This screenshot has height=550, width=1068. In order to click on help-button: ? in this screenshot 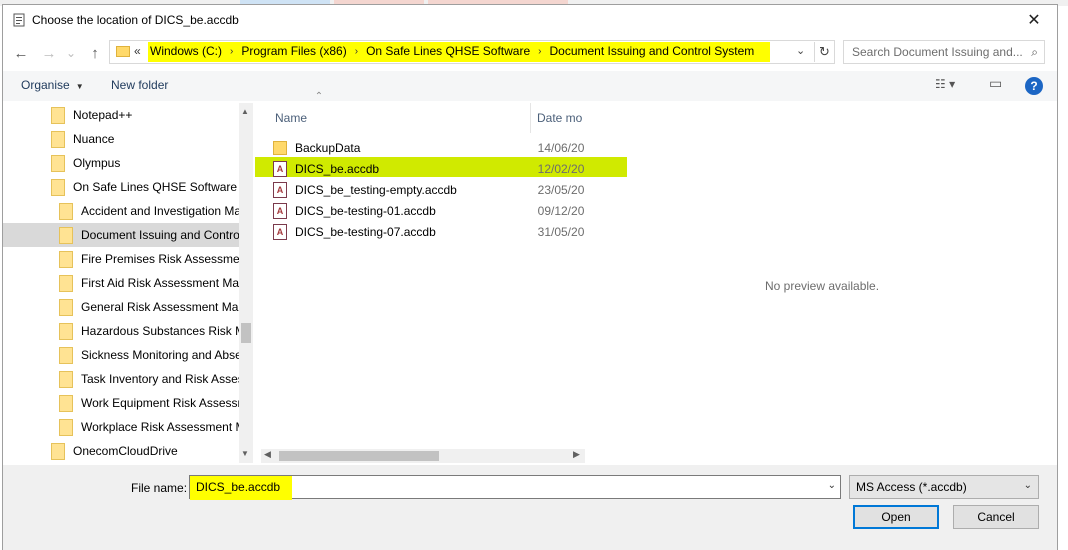, I will do `click(1034, 86)`.